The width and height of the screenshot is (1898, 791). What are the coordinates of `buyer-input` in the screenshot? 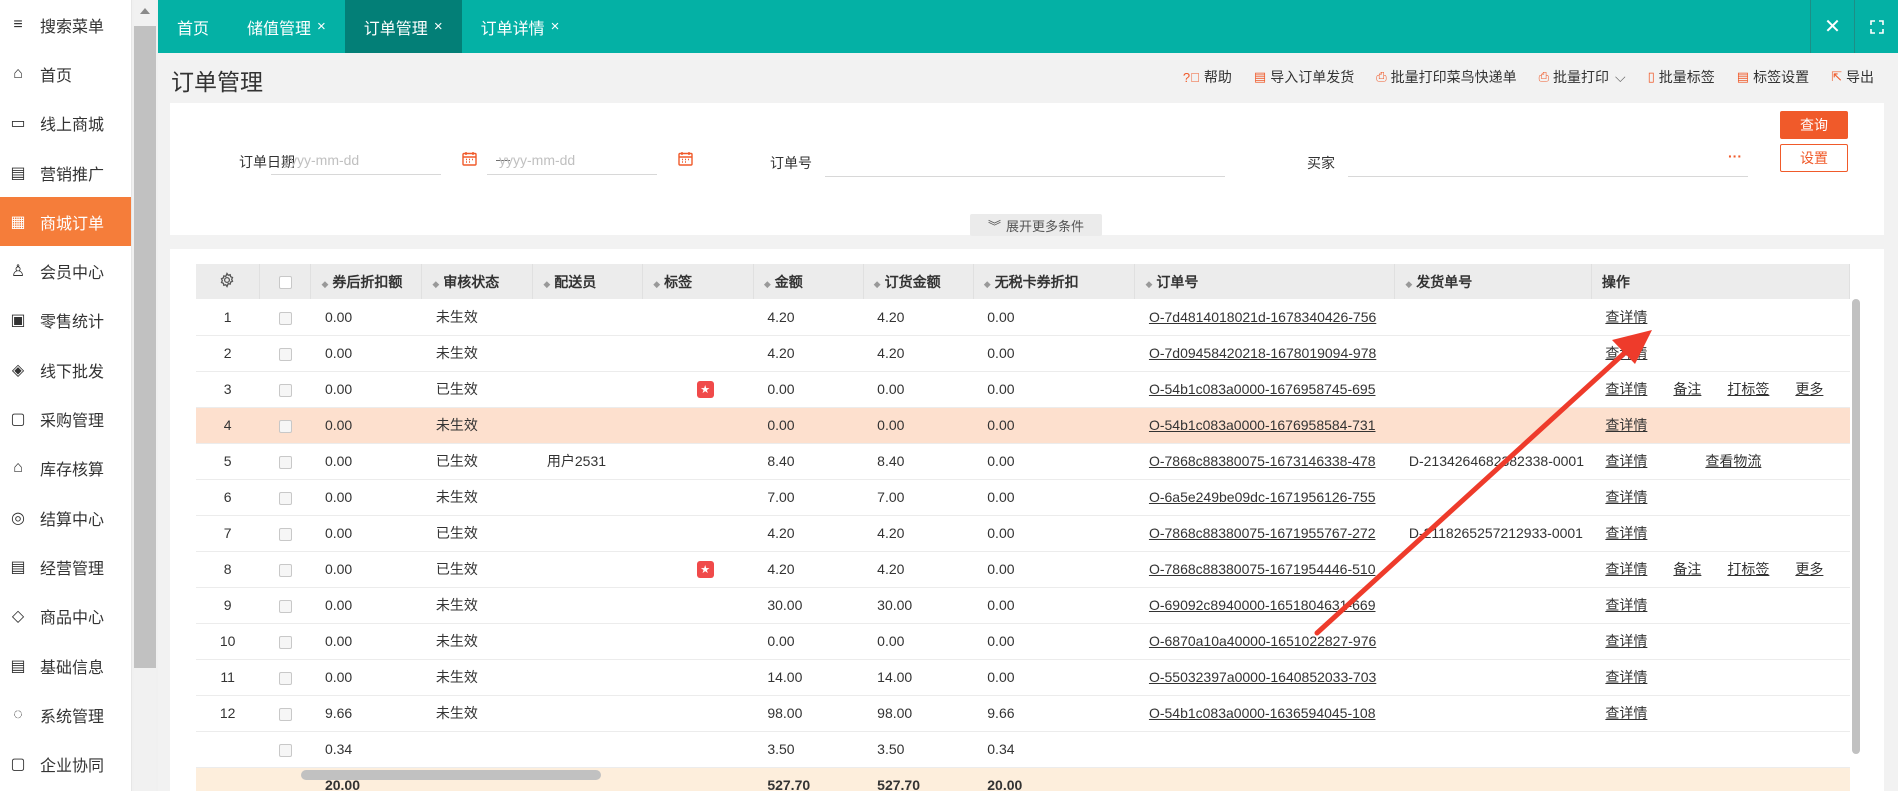 It's located at (1548, 162).